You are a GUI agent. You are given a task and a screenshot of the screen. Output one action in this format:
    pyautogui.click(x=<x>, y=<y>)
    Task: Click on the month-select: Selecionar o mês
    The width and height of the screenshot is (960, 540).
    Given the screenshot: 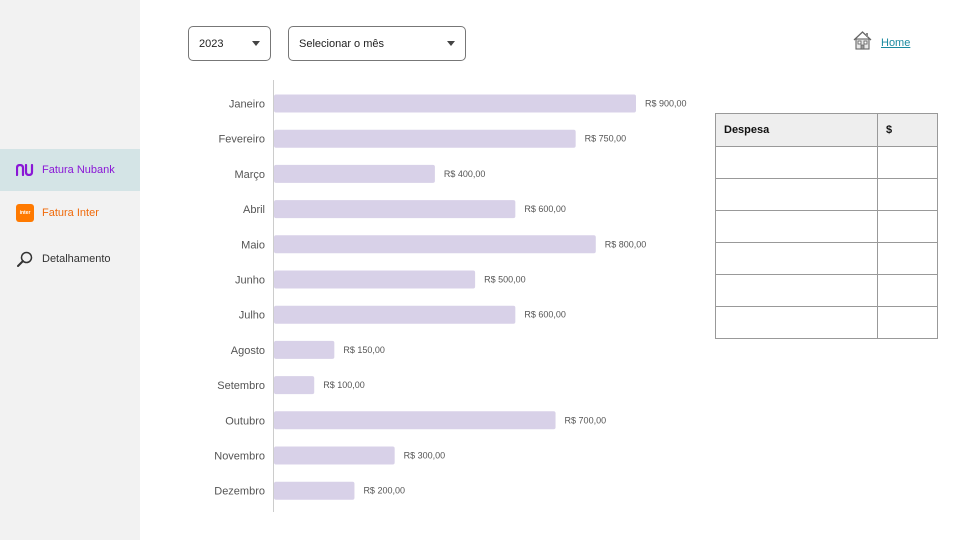 What is the action you would take?
    pyautogui.click(x=377, y=43)
    